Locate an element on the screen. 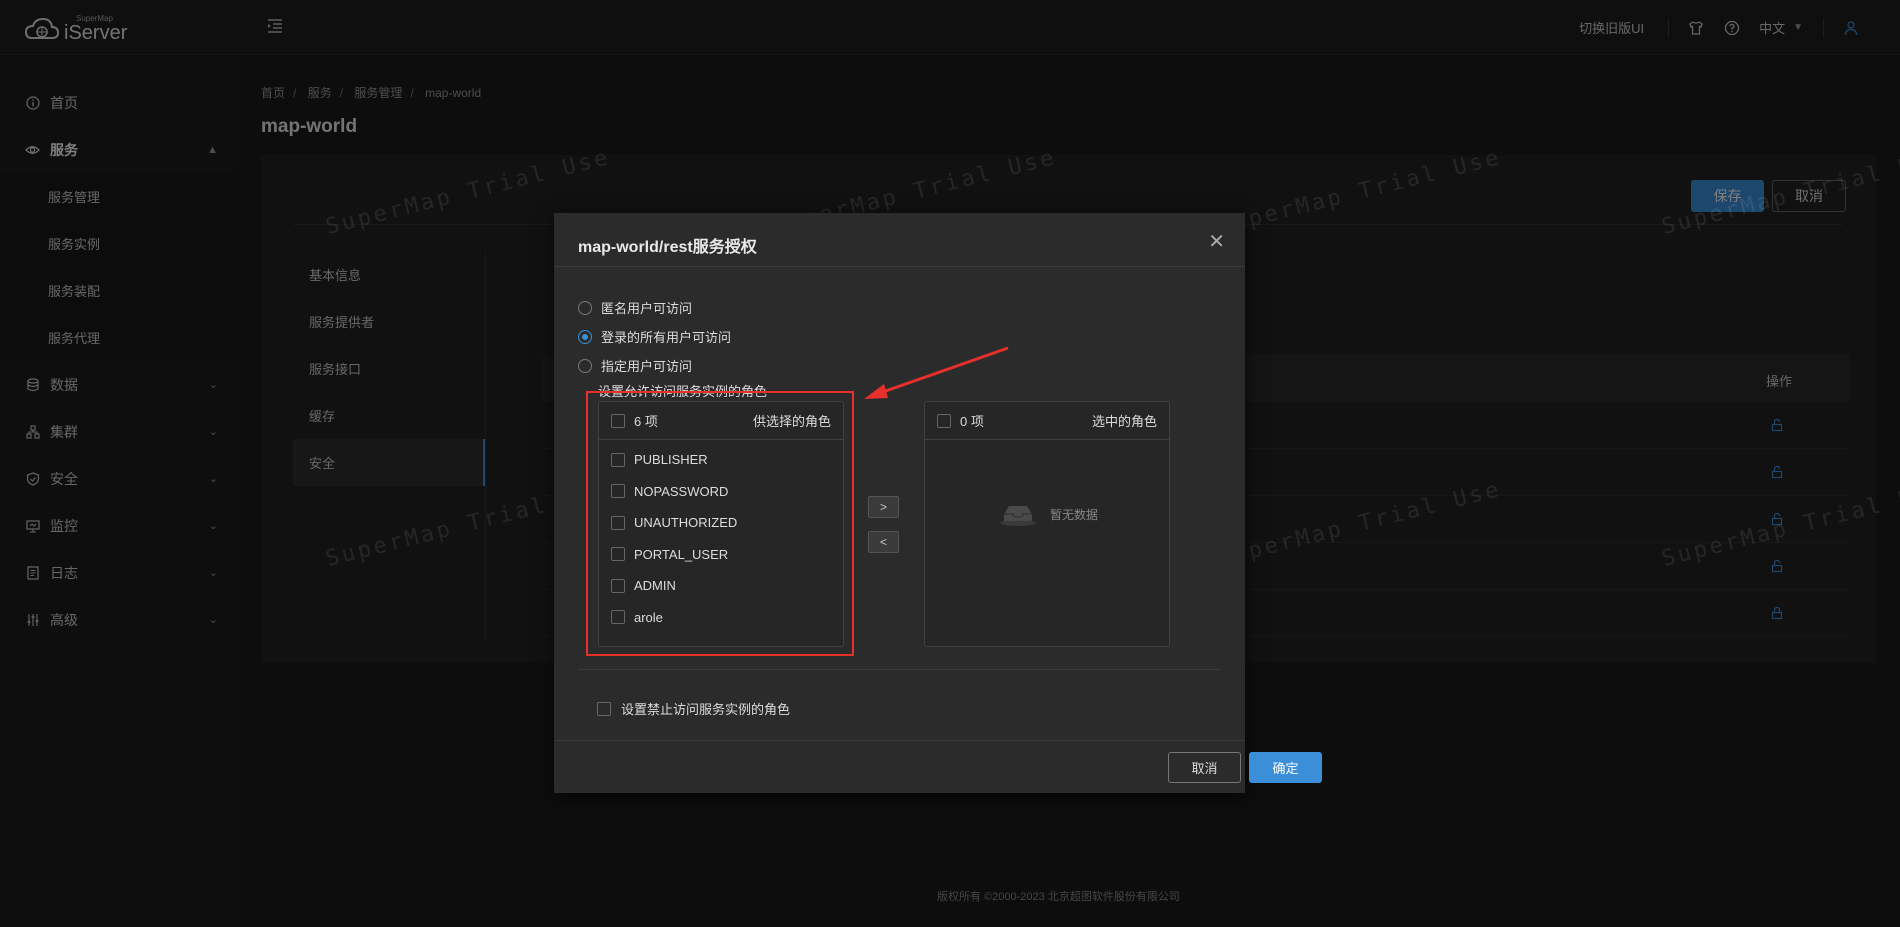 This screenshot has width=1900, height=927. item-count: 0 项 is located at coordinates (972, 421).